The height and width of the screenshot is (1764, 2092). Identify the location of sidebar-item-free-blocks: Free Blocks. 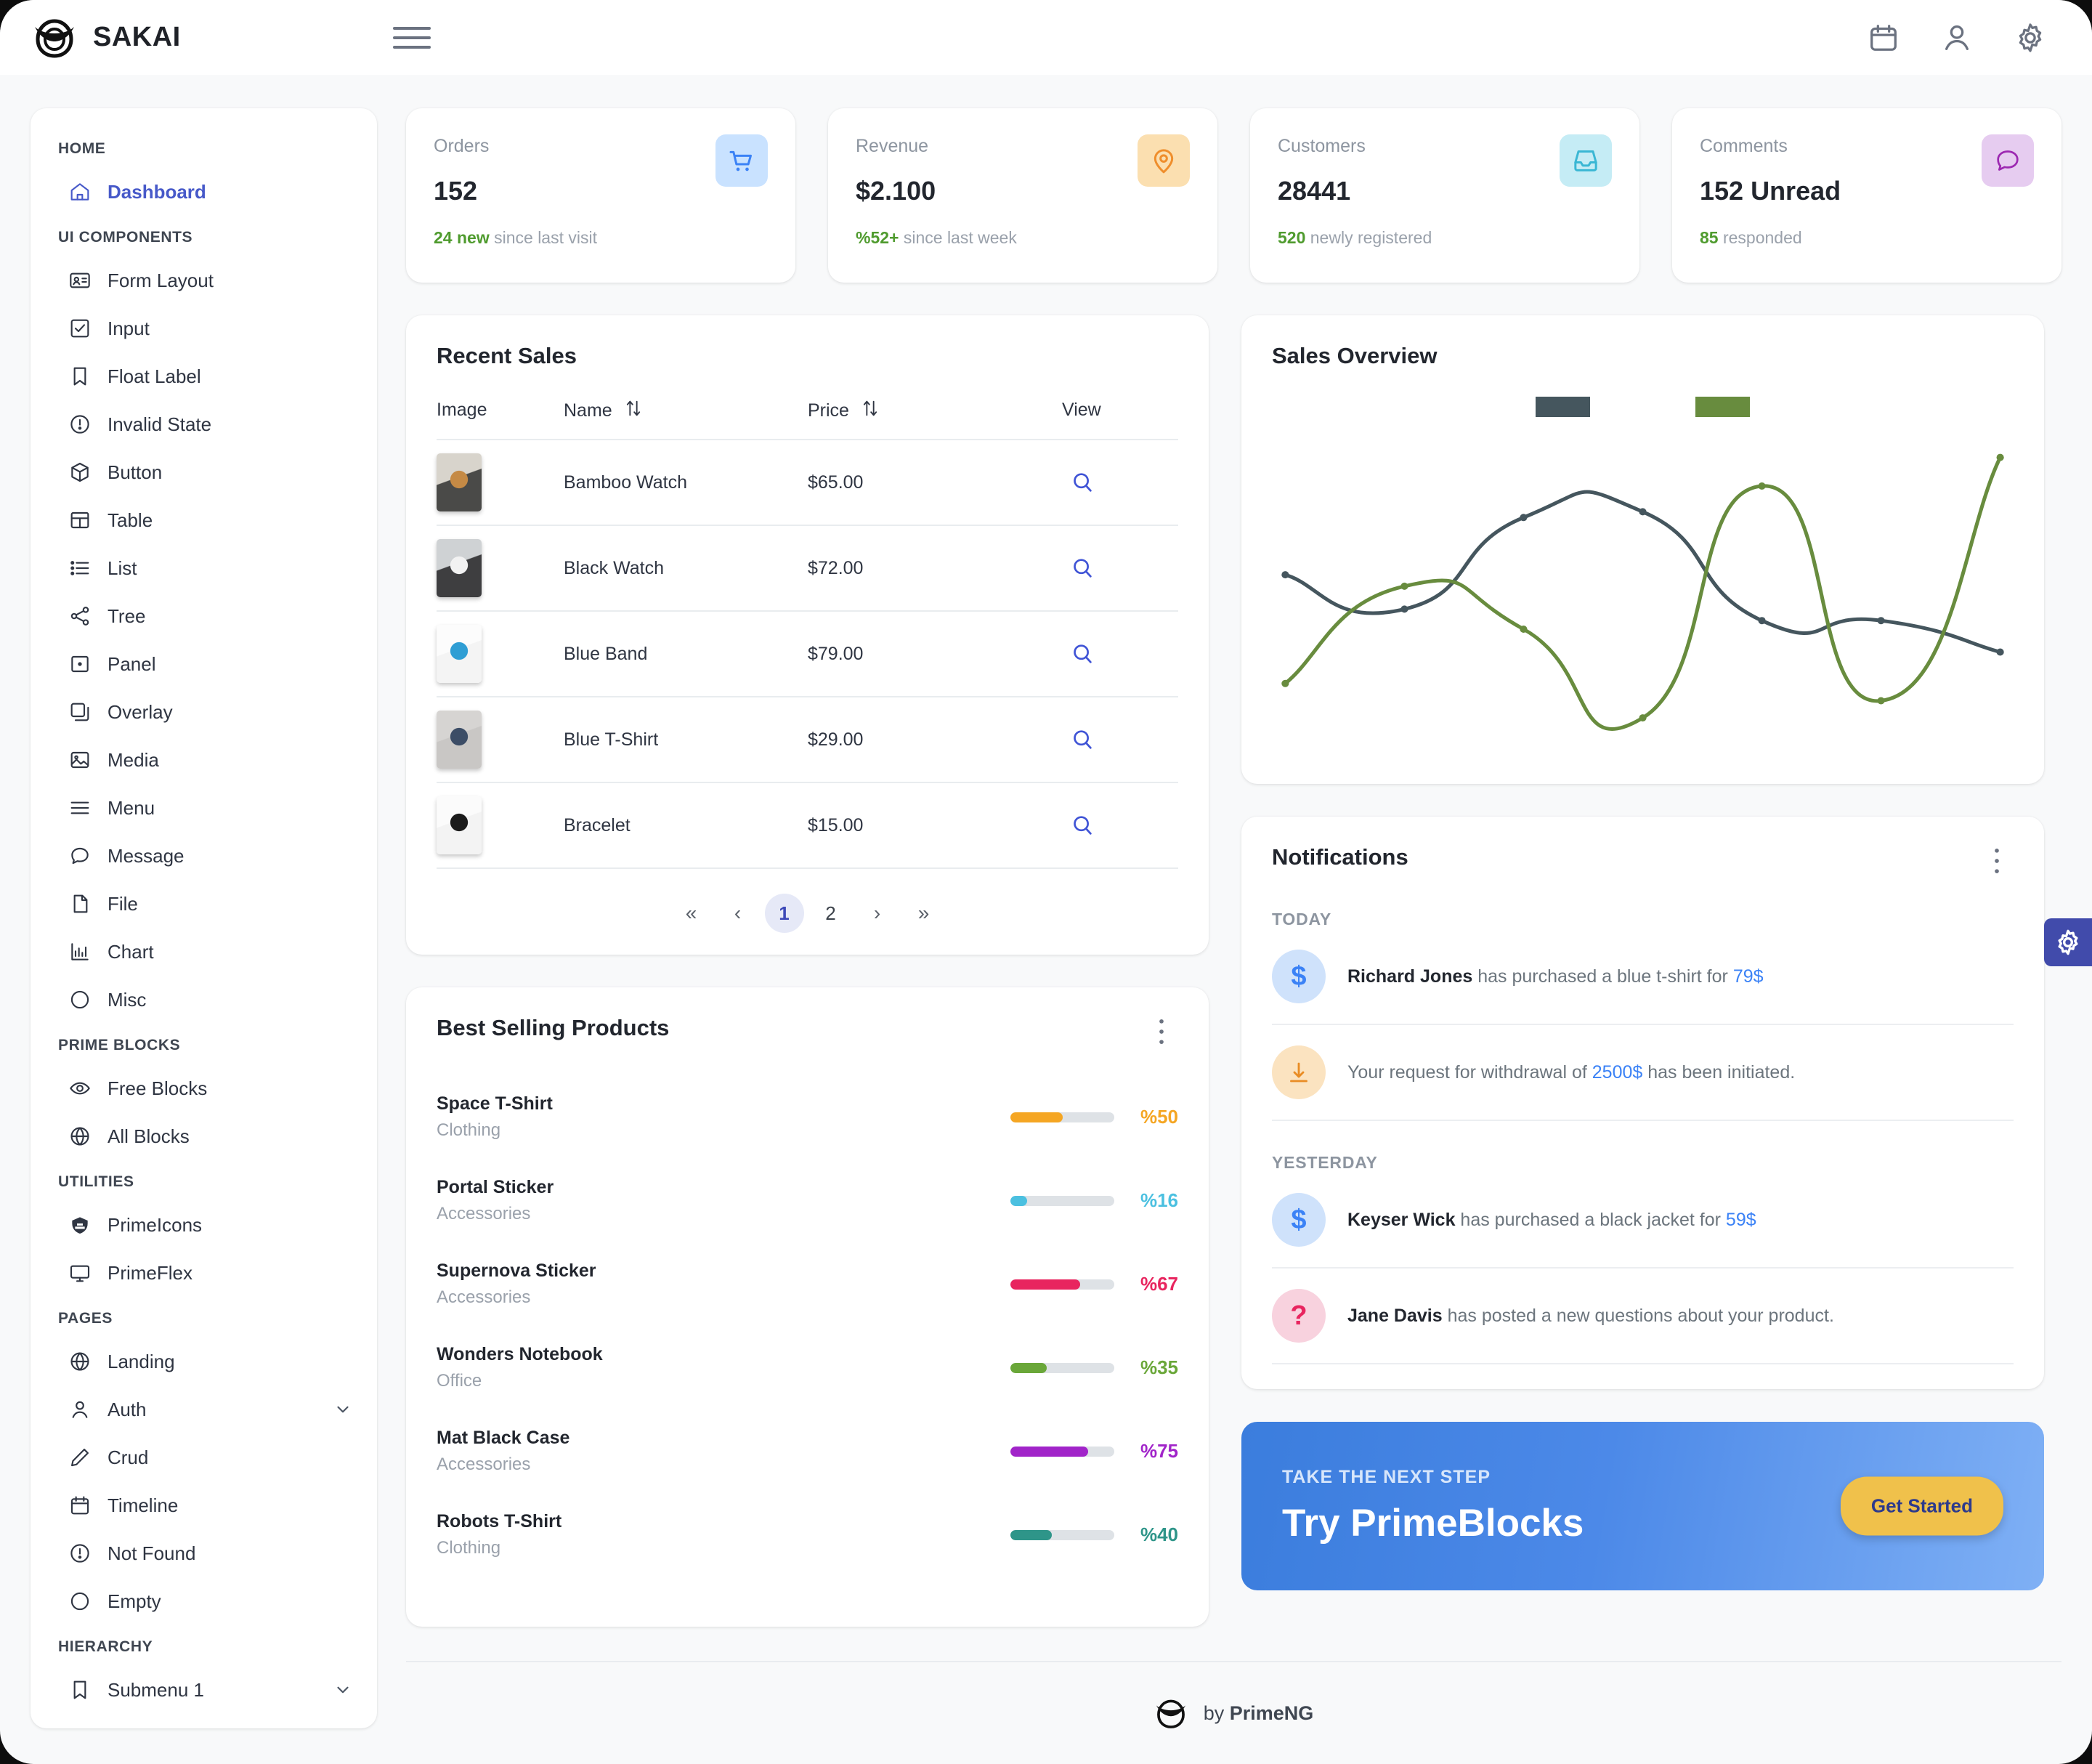
(204, 1088).